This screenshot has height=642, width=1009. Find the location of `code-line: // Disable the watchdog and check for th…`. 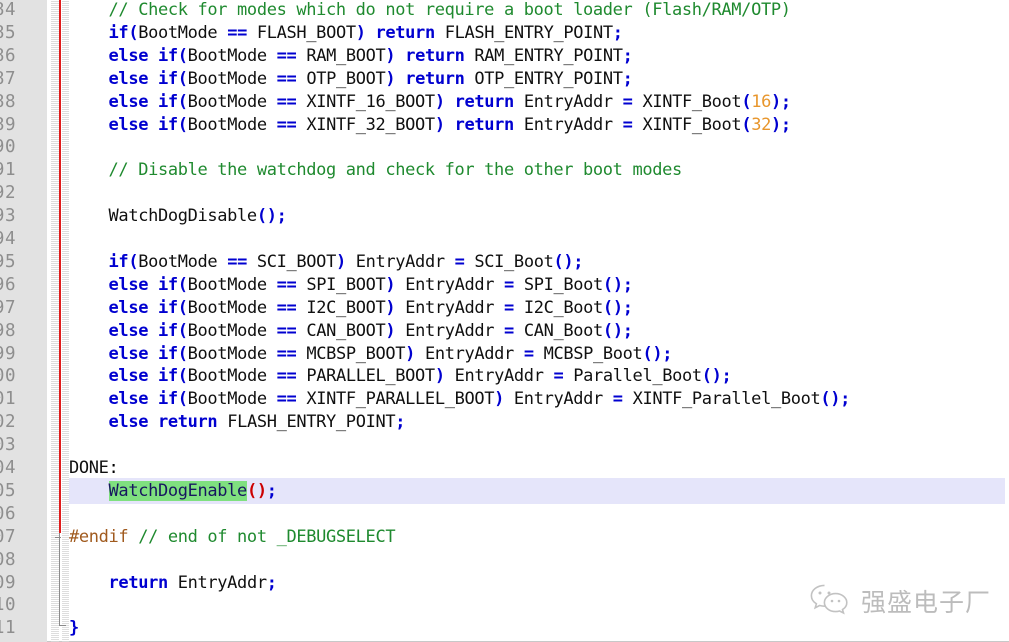

code-line: // Disable the watchdog and check for th… is located at coordinates (376, 170).